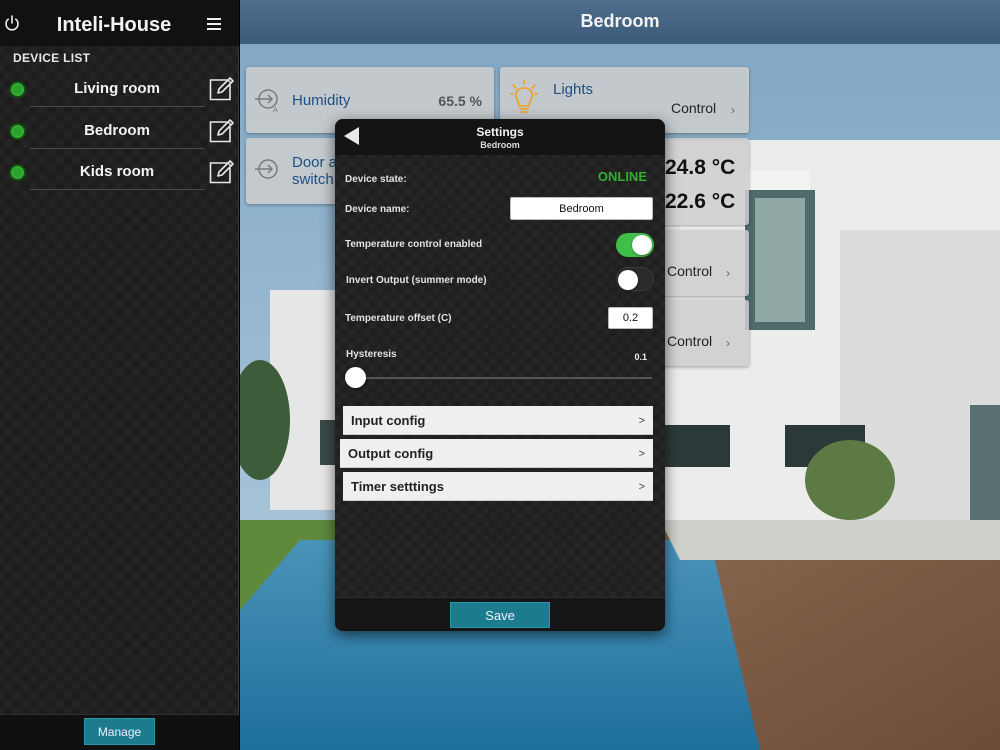 This screenshot has height=750, width=1000. What do you see at coordinates (397, 486) in the screenshot?
I see `timer-settings-label: Timer setttings` at bounding box center [397, 486].